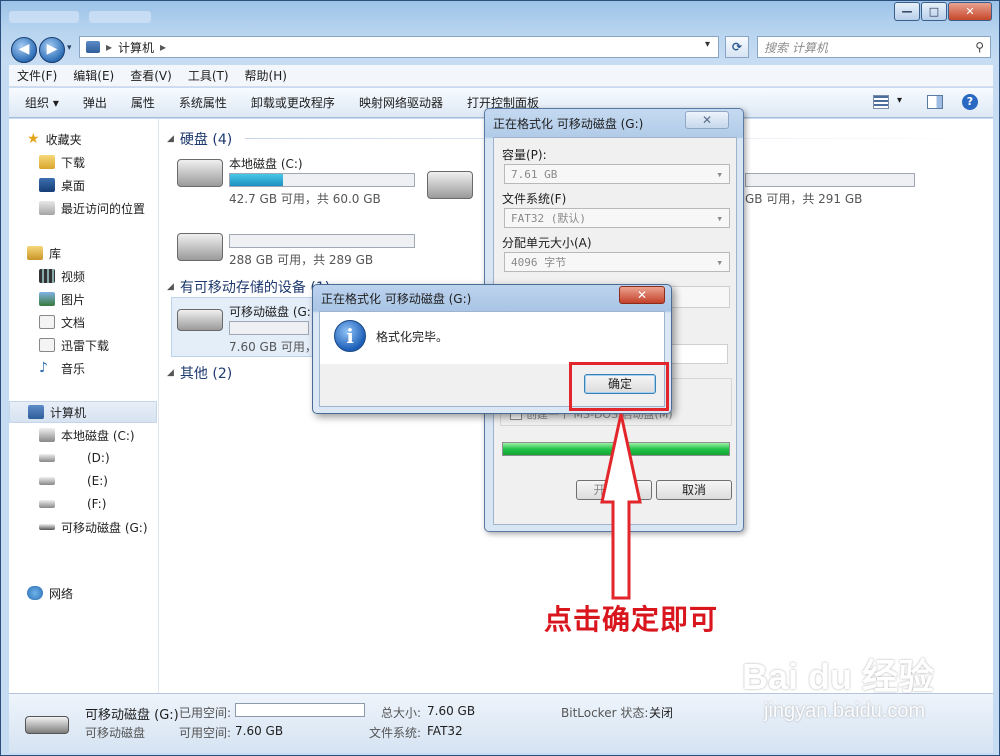 The width and height of the screenshot is (1000, 756). What do you see at coordinates (205, 713) in the screenshot?
I see `details-used-label: 已用空间:` at bounding box center [205, 713].